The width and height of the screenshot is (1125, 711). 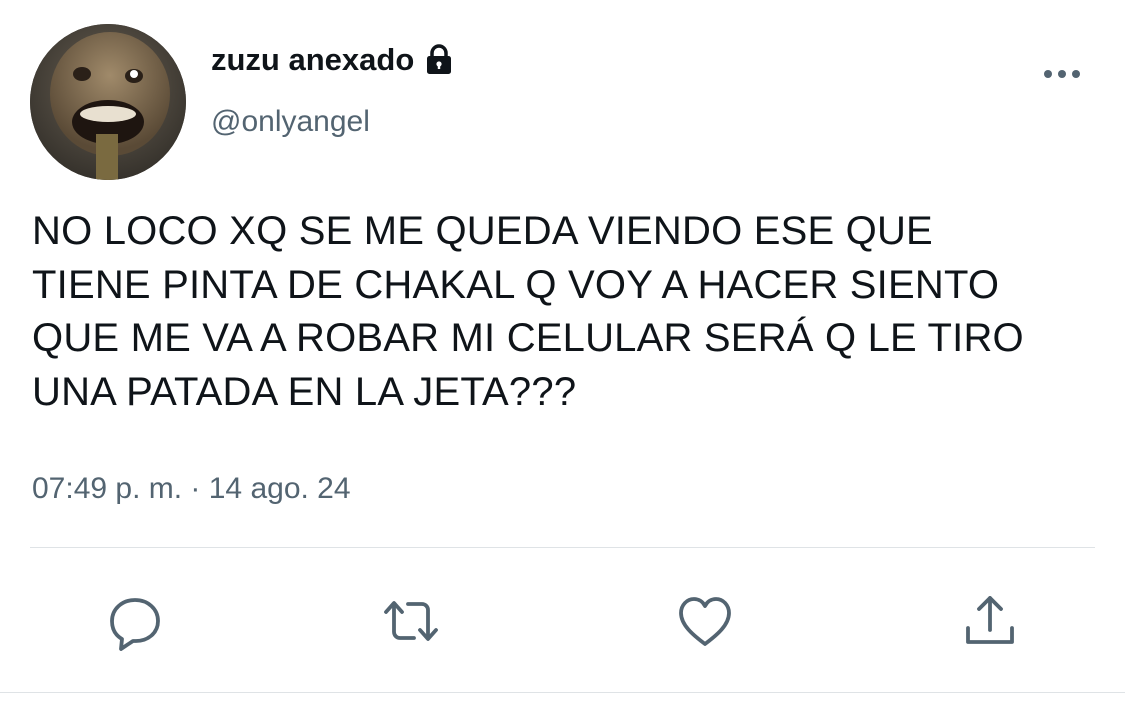 I want to click on speech-bubble-icon, so click(x=135, y=624).